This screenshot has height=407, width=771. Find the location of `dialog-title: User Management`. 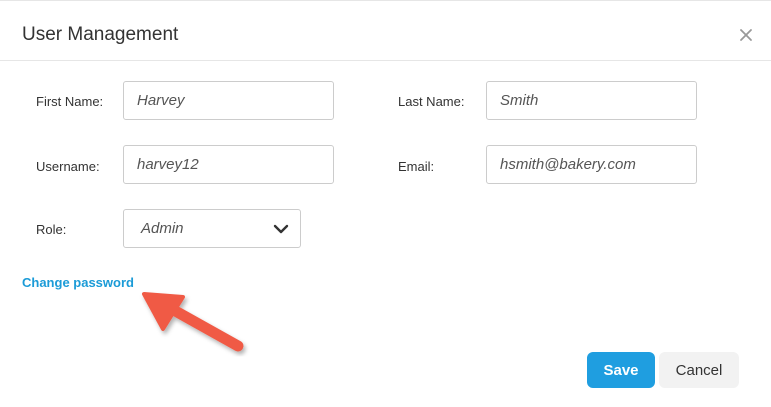

dialog-title: User Management is located at coordinates (100, 34).